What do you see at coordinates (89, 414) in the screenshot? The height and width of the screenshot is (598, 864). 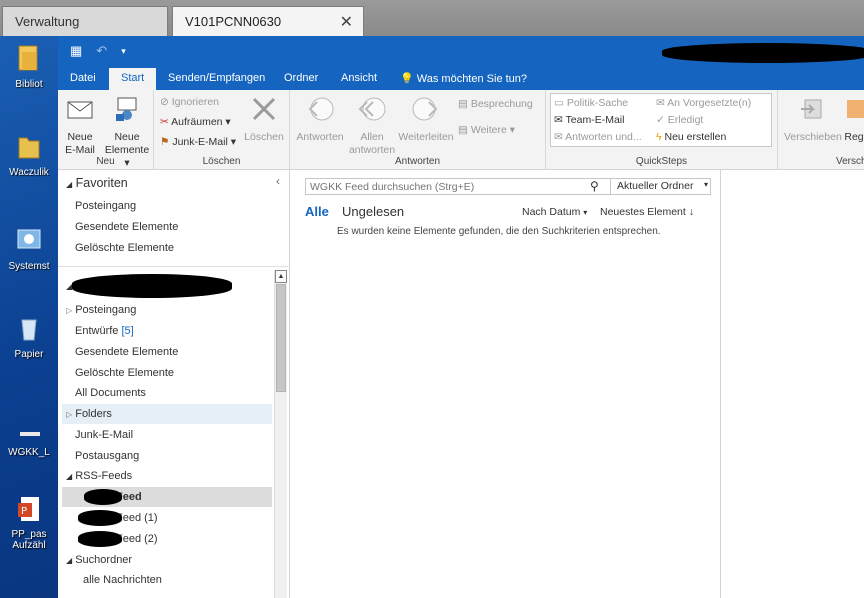 I see `folder-folders: ▷ Folders` at bounding box center [89, 414].